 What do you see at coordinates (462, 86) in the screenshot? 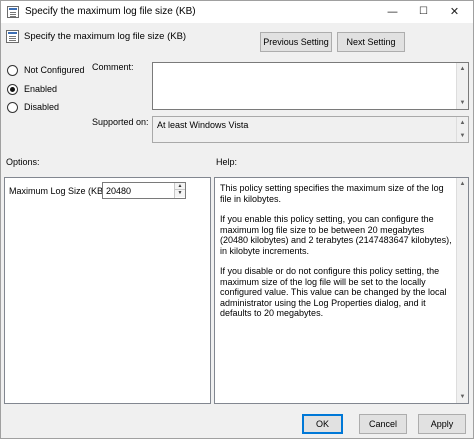
I see `comment-scrollbar: ▲ ▼` at bounding box center [462, 86].